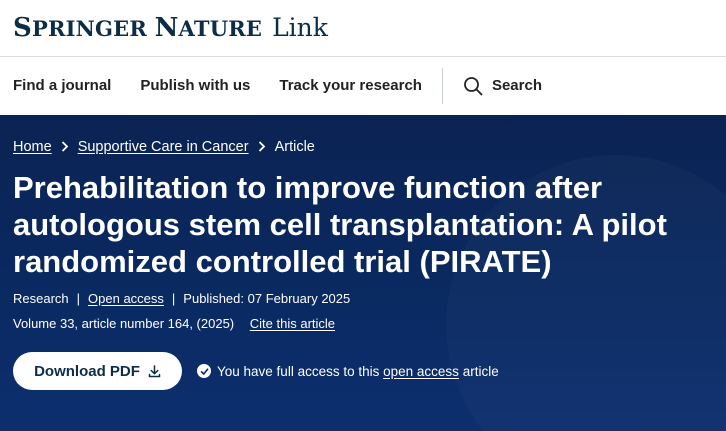 Image resolution: width=726 pixels, height=431 pixels. Describe the element at coordinates (294, 147) in the screenshot. I see `breadcrumb-current: Article` at that location.